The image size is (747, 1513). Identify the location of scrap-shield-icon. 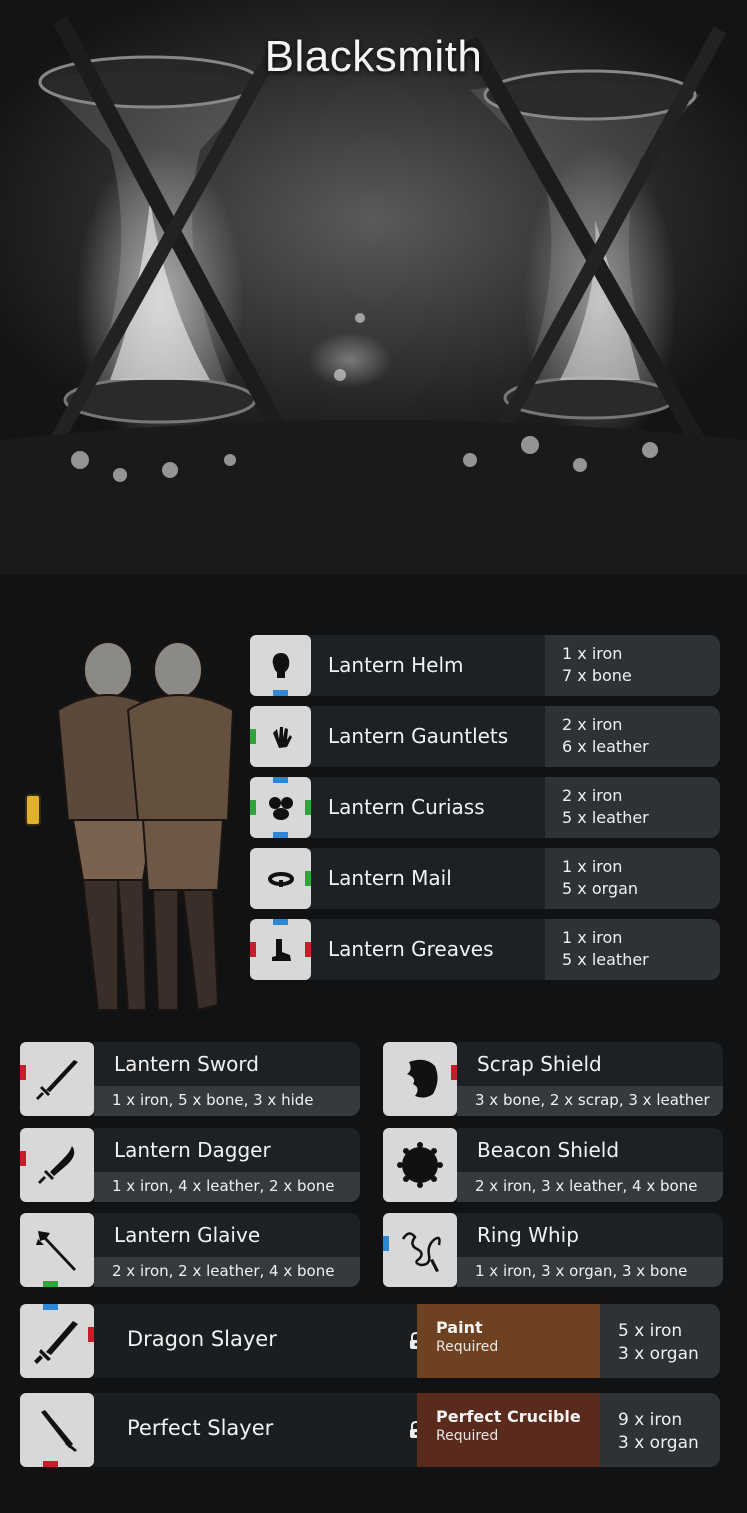
(422, 1078).